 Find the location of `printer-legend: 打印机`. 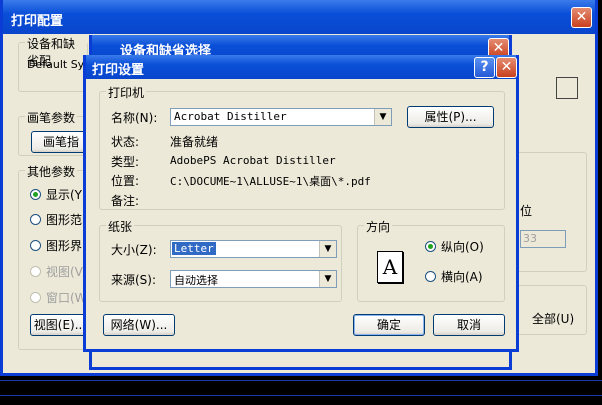

printer-legend: 打印机 is located at coordinates (126, 92).